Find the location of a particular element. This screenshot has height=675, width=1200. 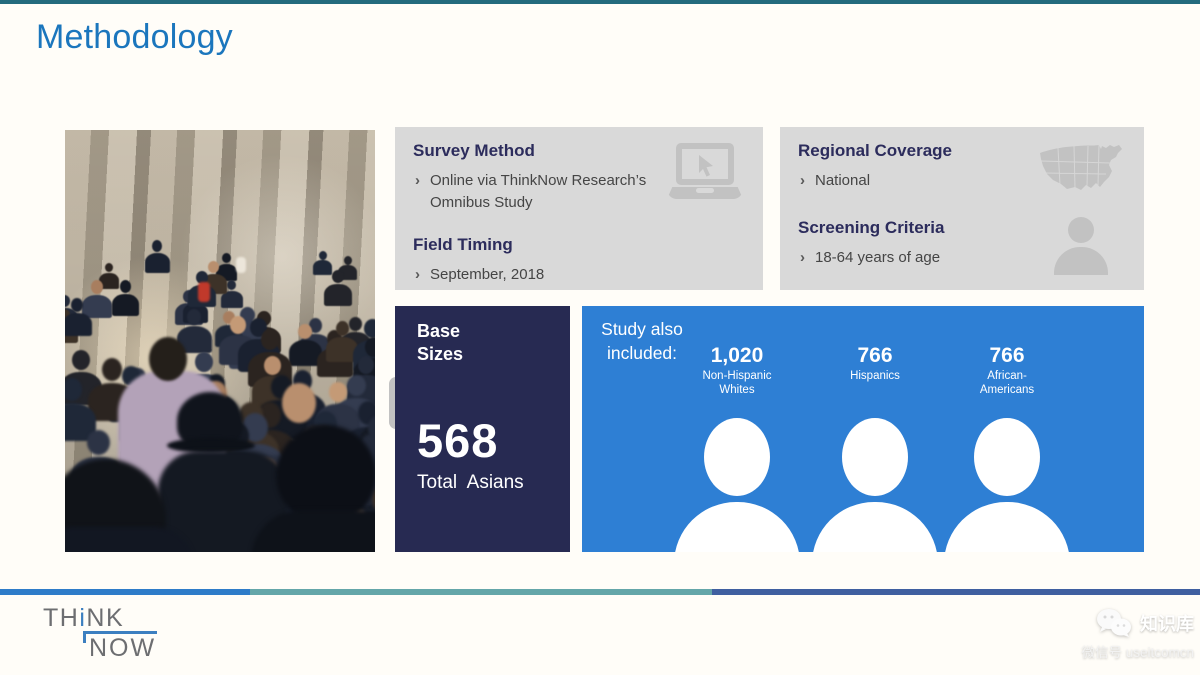

total-asians-value: 568 is located at coordinates (458, 440).